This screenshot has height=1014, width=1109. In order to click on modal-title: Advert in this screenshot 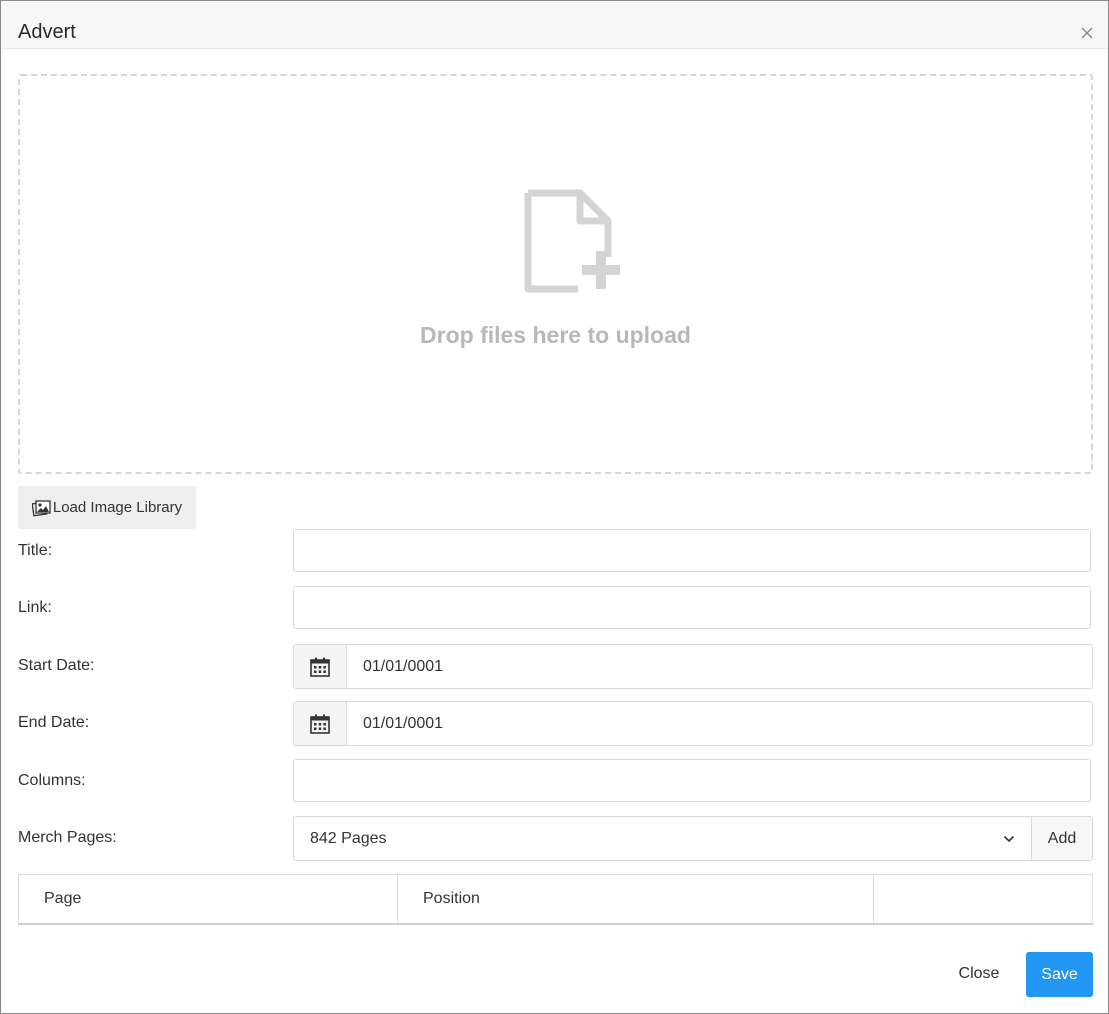, I will do `click(47, 32)`.